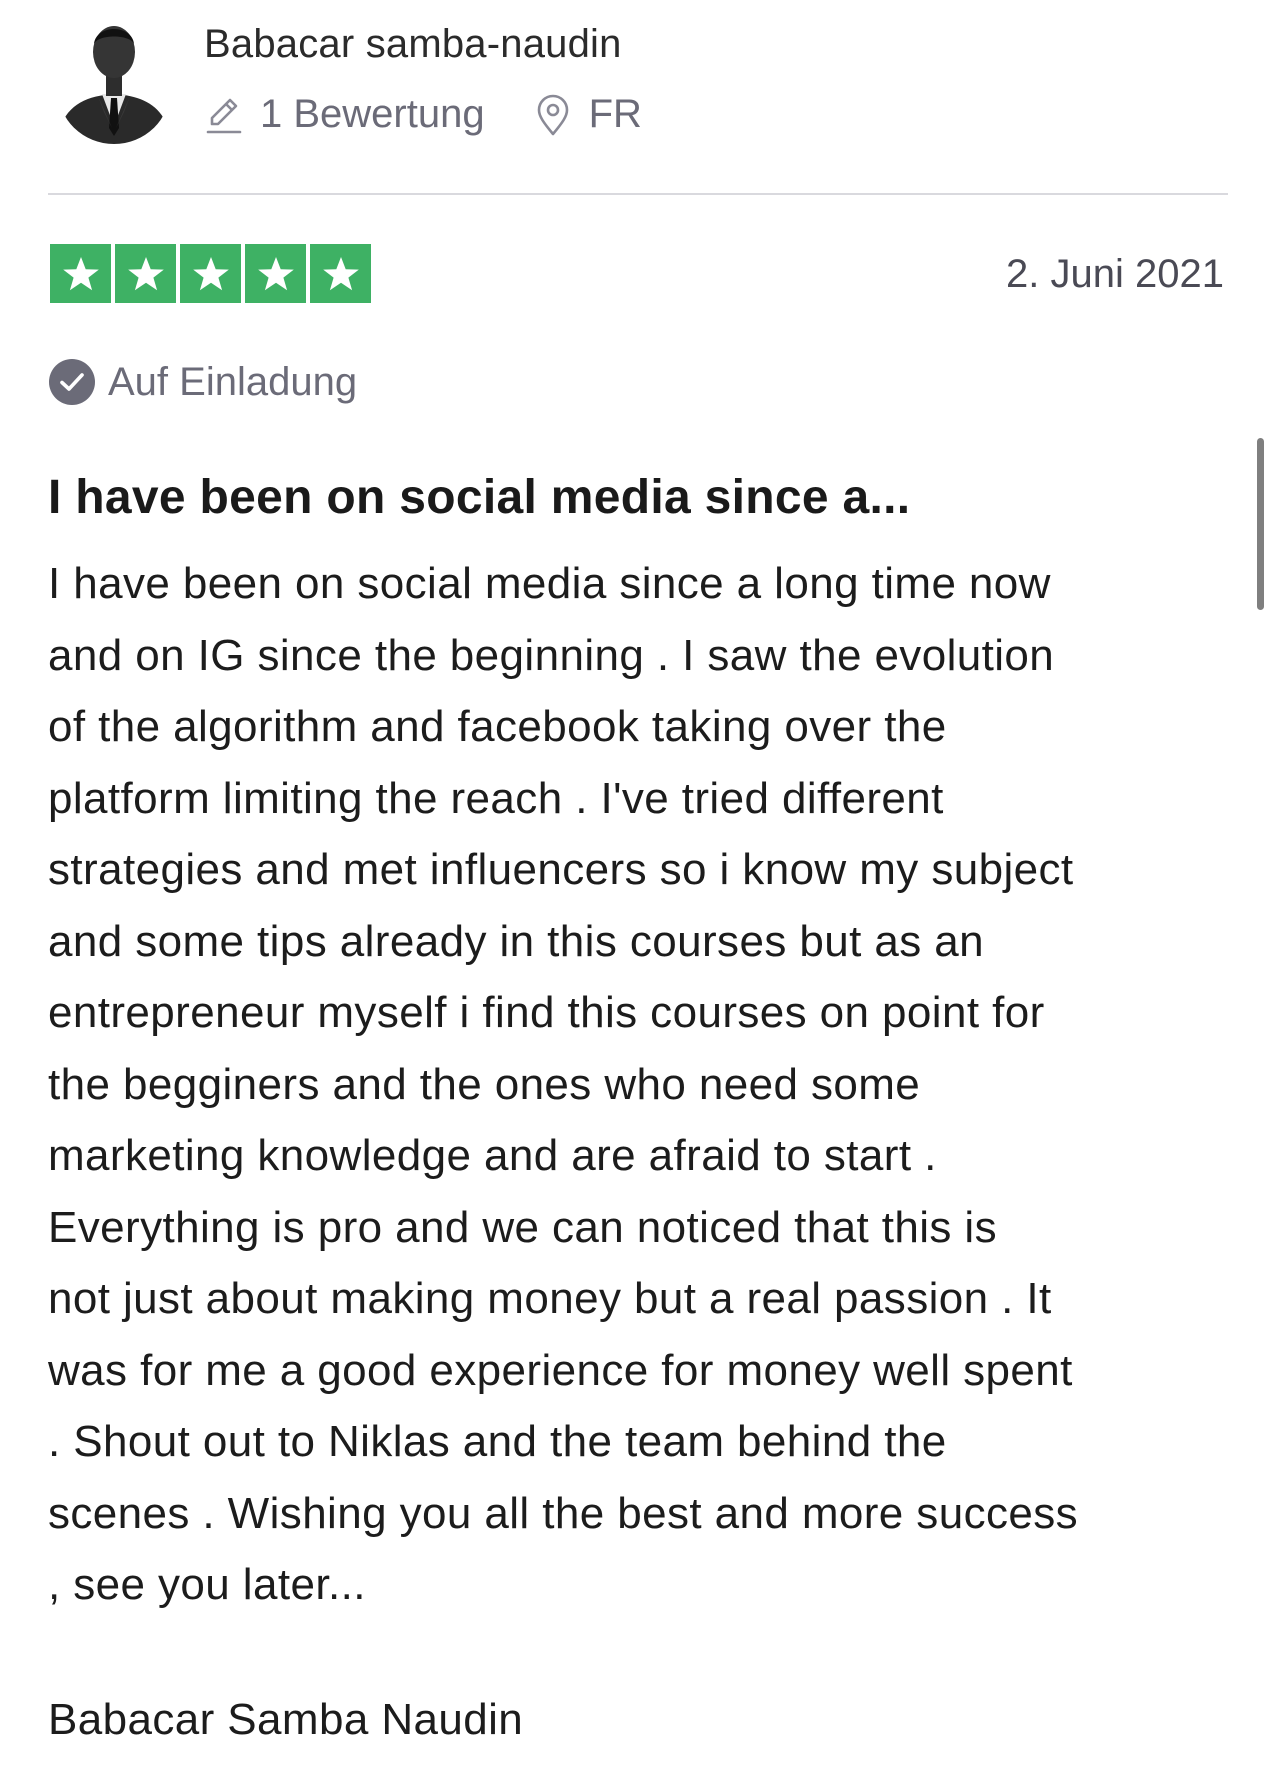 The width and height of the screenshot is (1284, 1785). What do you see at coordinates (1260, 524) in the screenshot?
I see `scrollbar` at bounding box center [1260, 524].